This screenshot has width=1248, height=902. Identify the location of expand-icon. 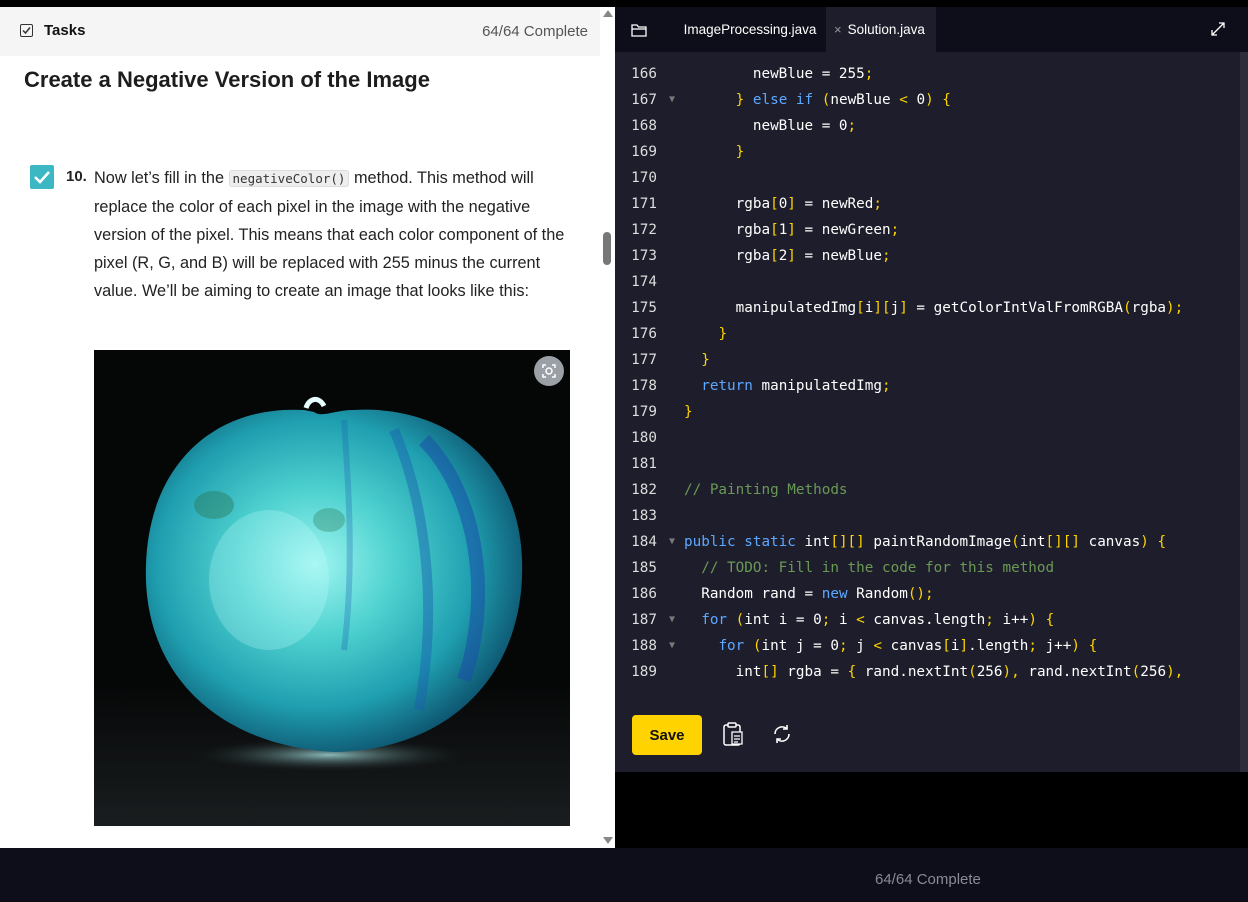
(1218, 31).